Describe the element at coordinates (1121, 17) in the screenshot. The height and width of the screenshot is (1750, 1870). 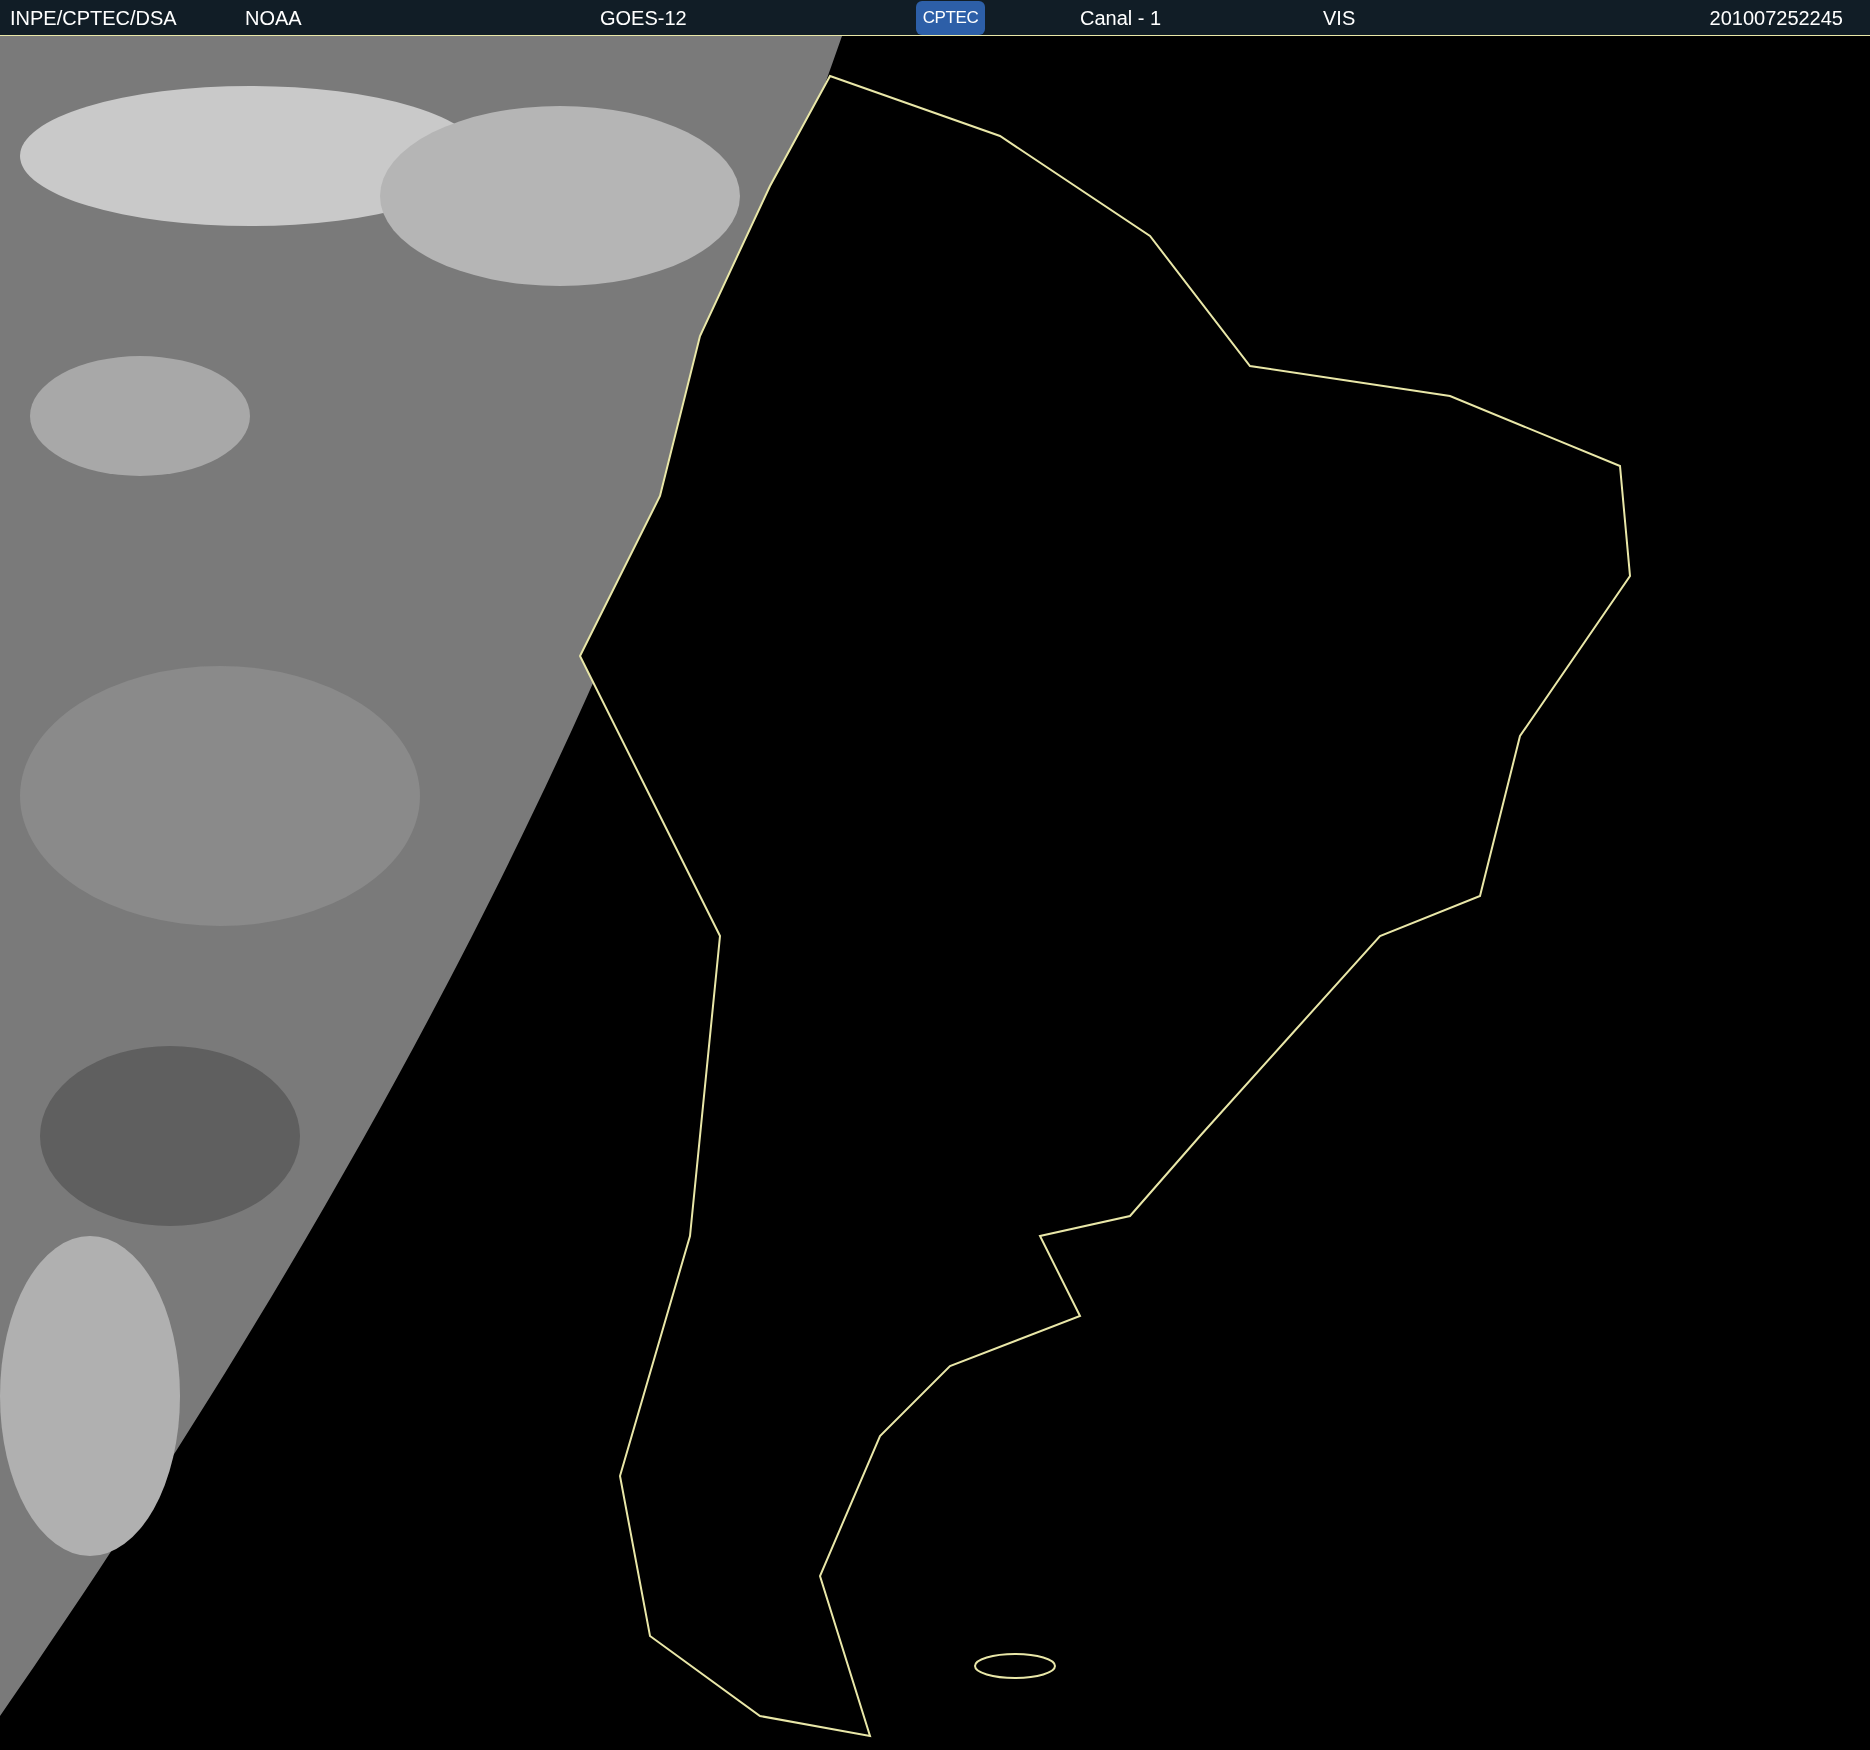
I see `channel-label: Canal - 1` at that location.